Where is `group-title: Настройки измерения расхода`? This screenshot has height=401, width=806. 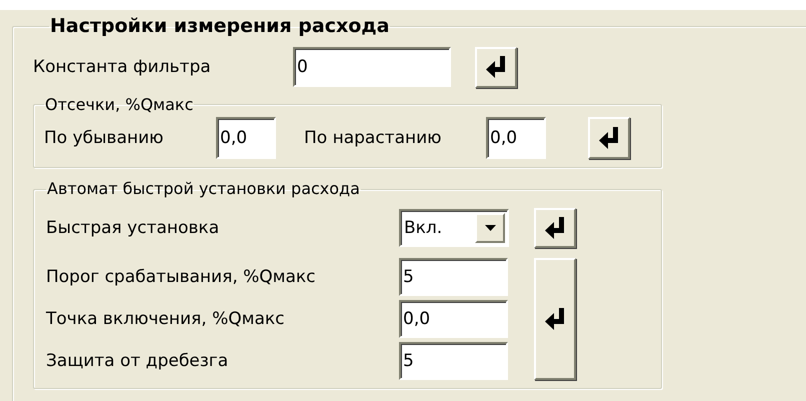
group-title: Настройки измерения расхода is located at coordinates (219, 26).